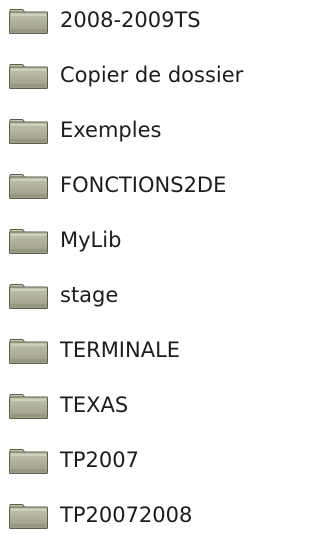 The image size is (320, 552). Describe the element at coordinates (89, 295) in the screenshot. I see `folder-label: stage` at that location.